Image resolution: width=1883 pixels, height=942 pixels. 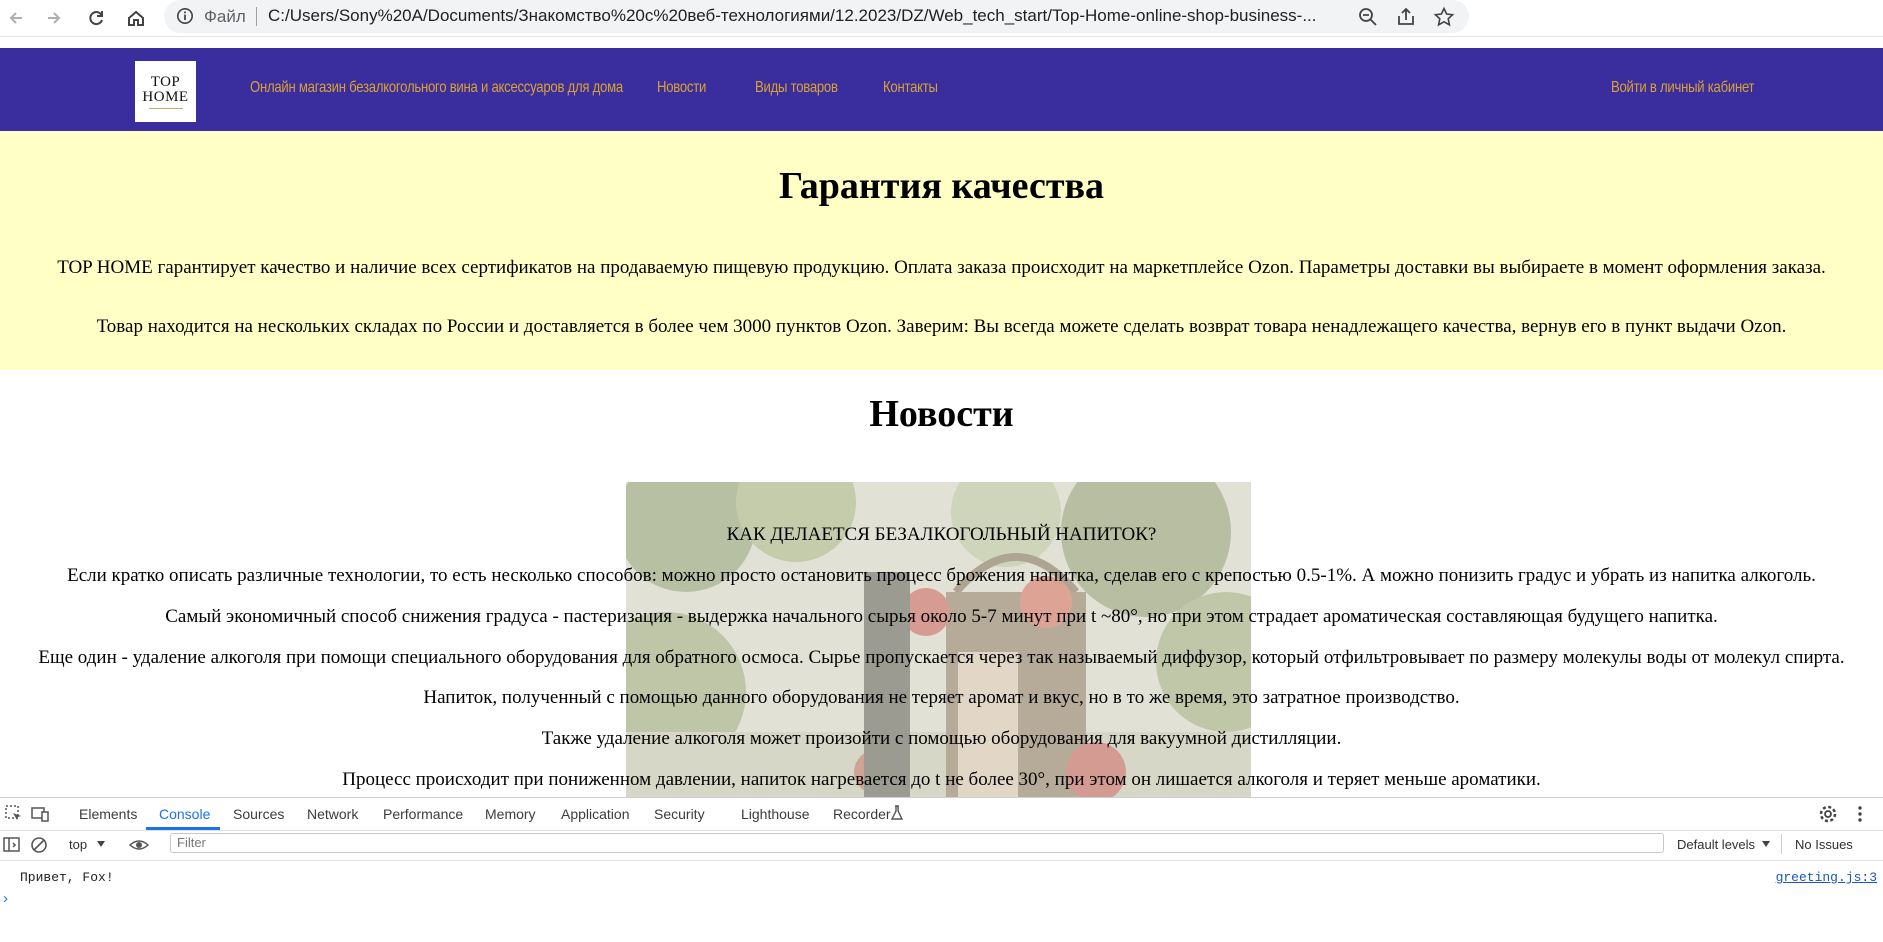 What do you see at coordinates (165, 108) in the screenshot?
I see `logo-underline` at bounding box center [165, 108].